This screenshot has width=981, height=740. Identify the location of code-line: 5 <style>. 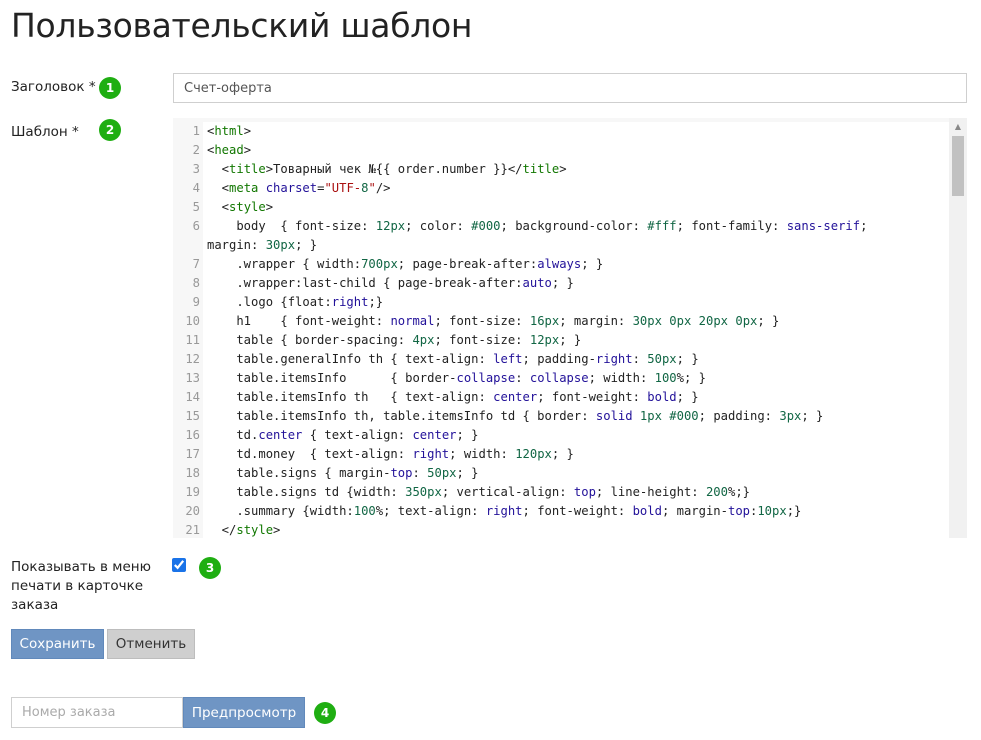
(561, 207).